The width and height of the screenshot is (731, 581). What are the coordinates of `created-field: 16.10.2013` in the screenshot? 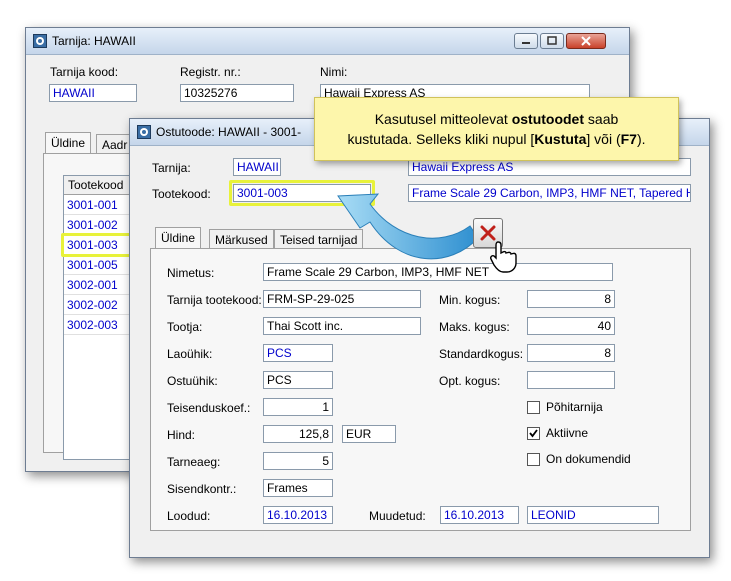 It's located at (298, 515).